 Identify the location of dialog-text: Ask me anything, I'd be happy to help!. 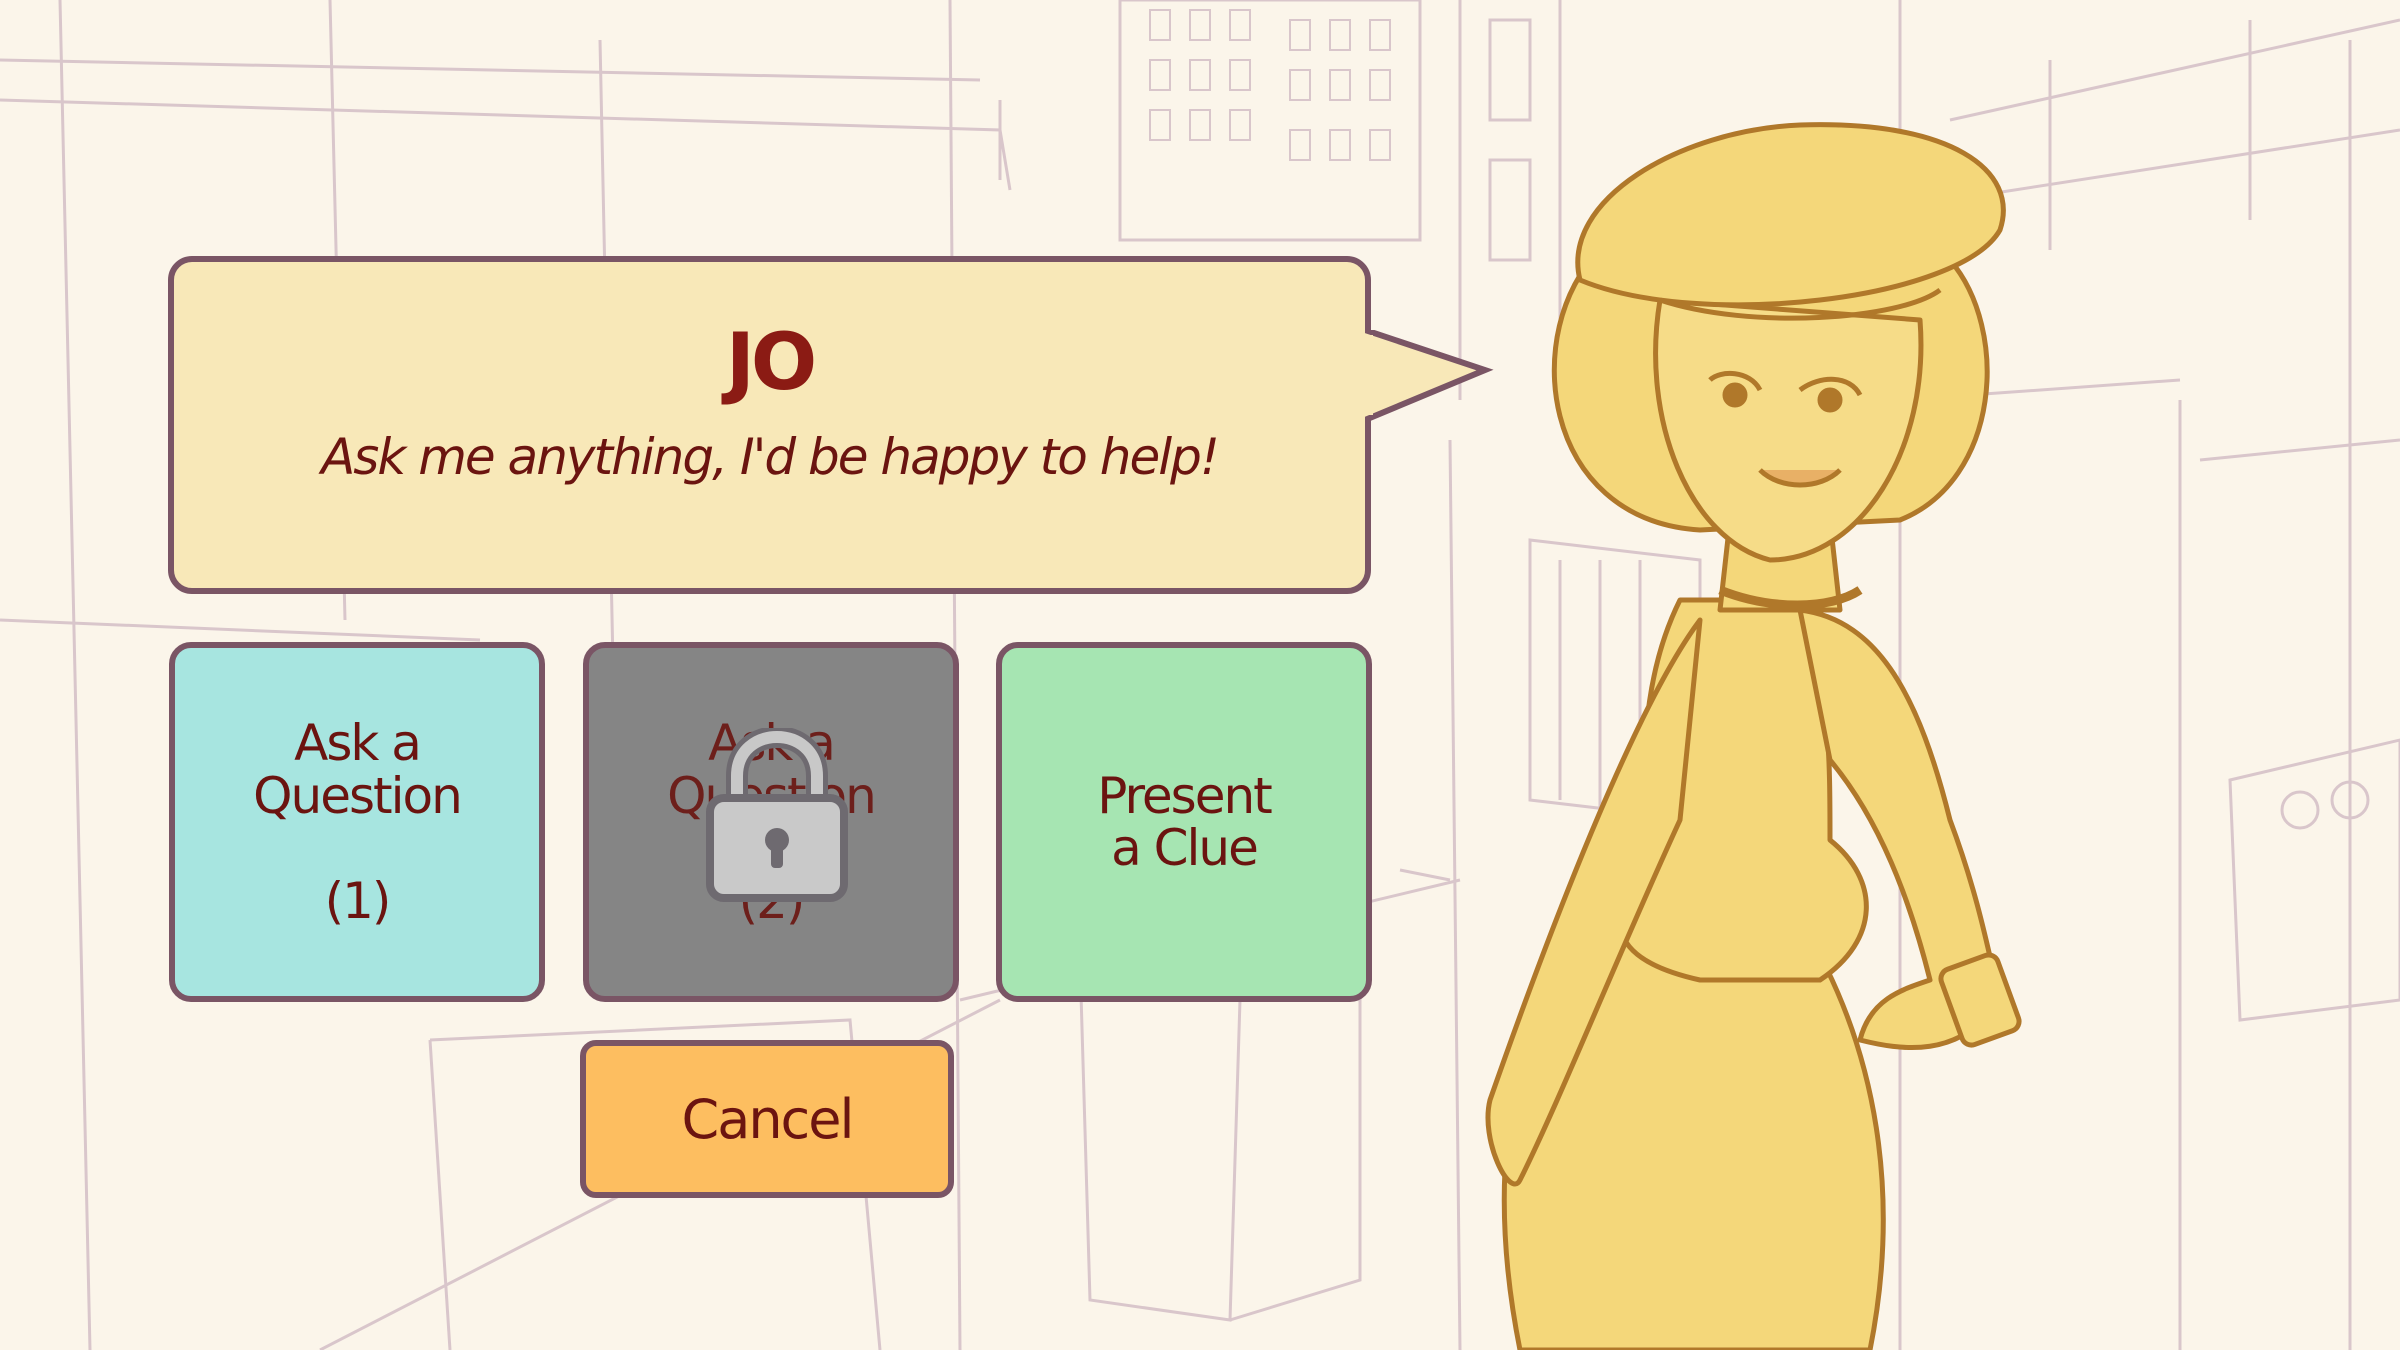
(770, 457).